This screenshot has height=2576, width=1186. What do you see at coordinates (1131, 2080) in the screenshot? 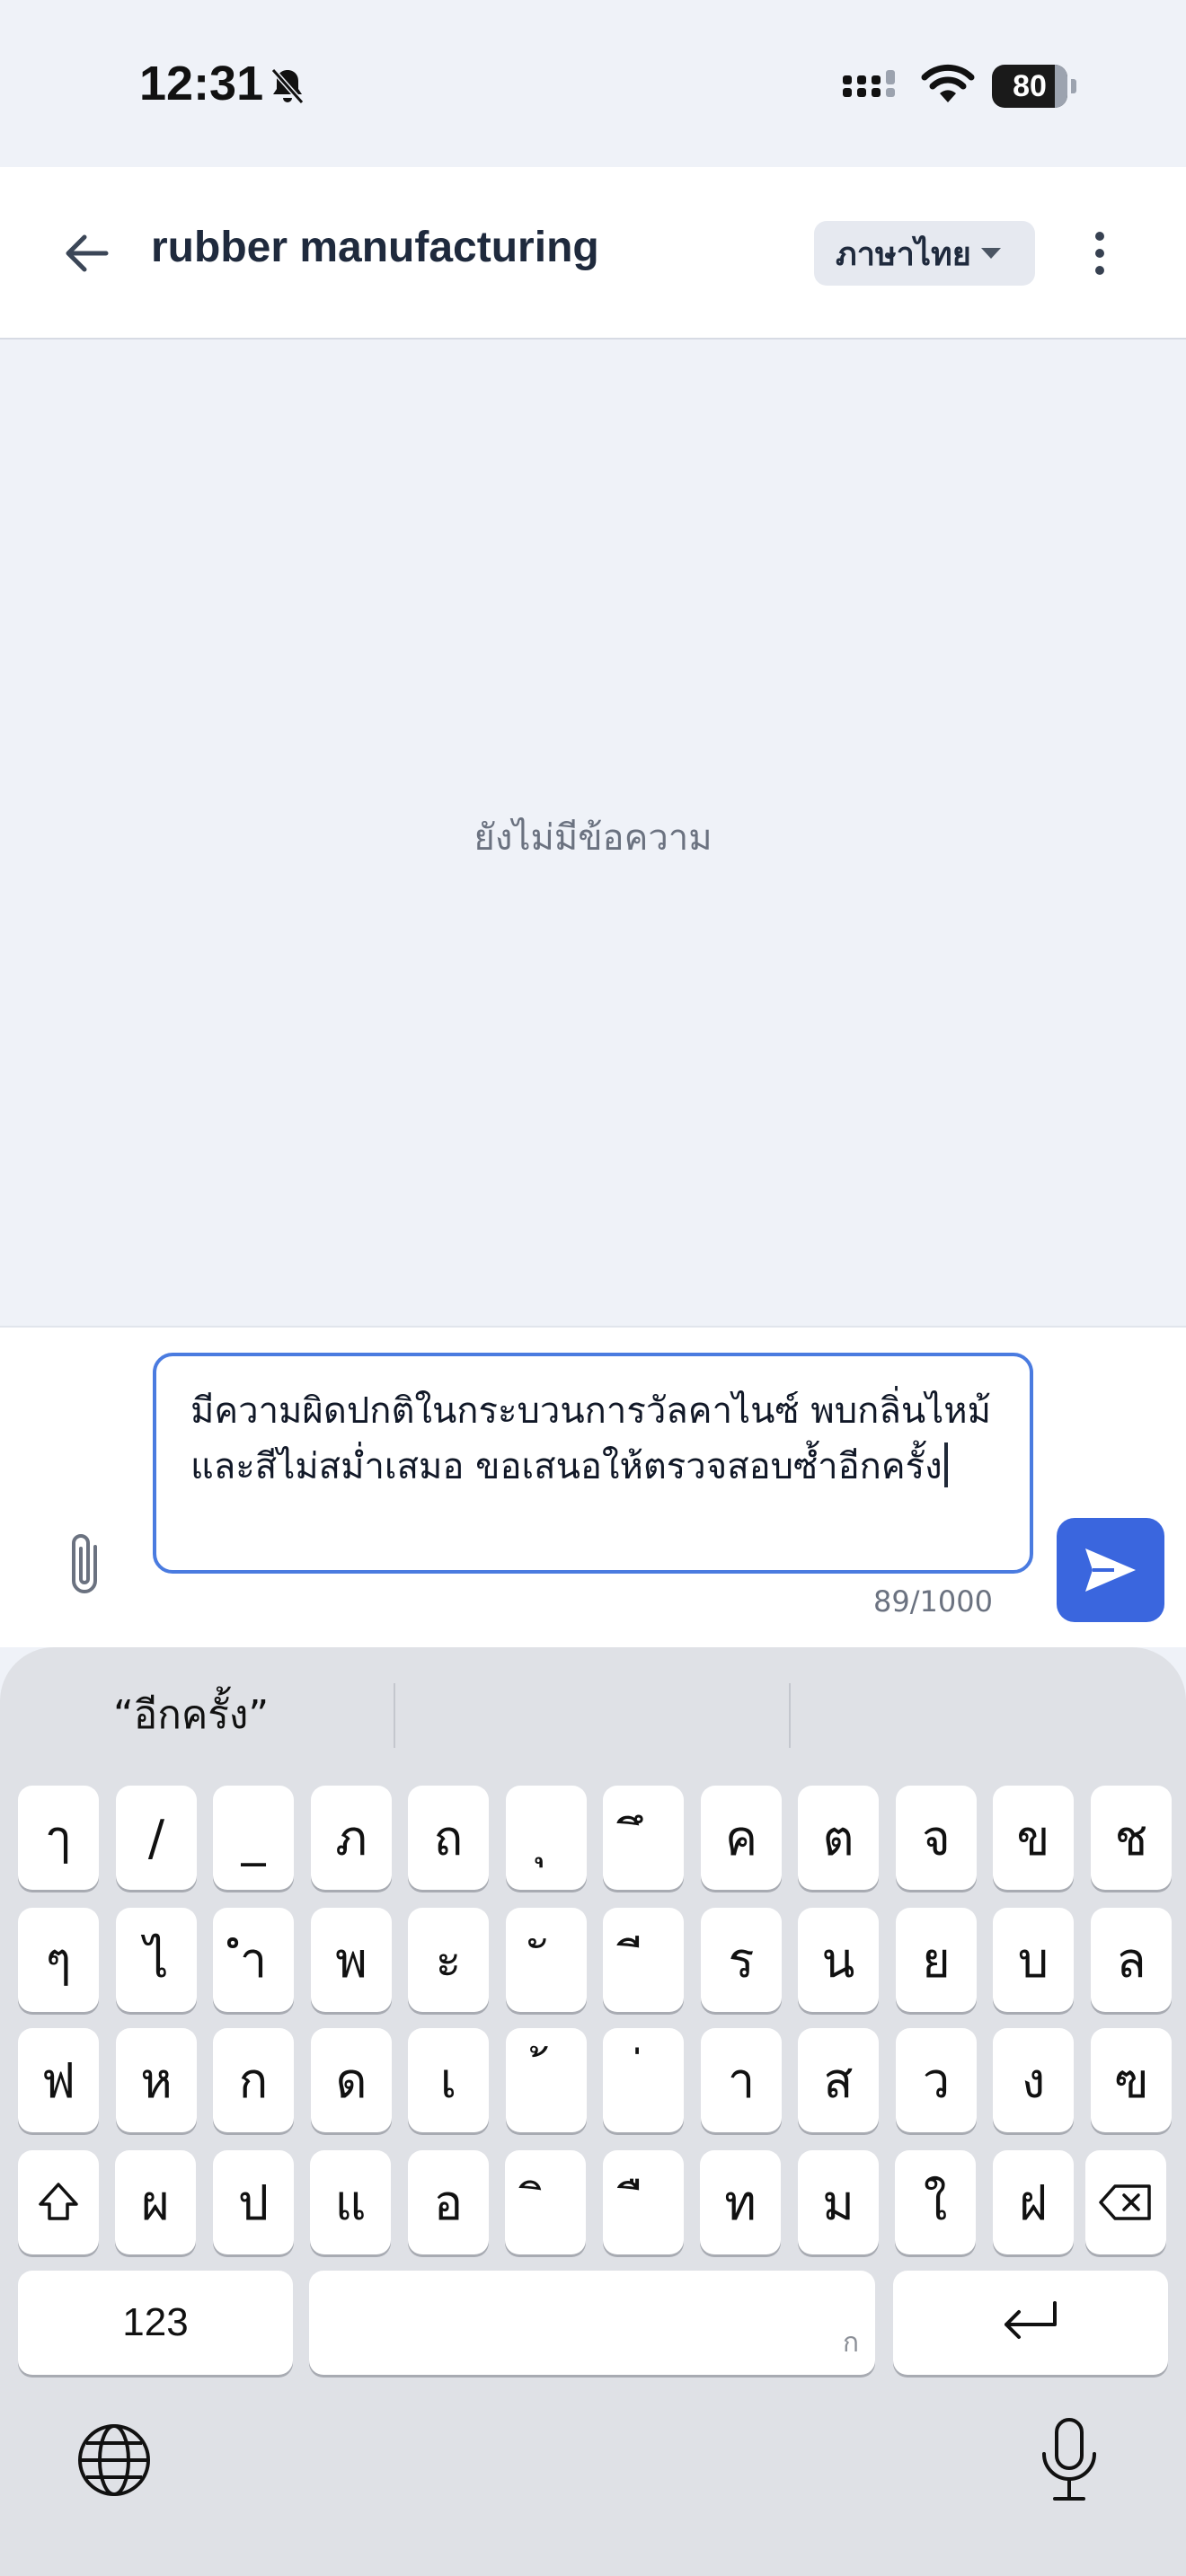
I see `key-row3-11: ฃ` at bounding box center [1131, 2080].